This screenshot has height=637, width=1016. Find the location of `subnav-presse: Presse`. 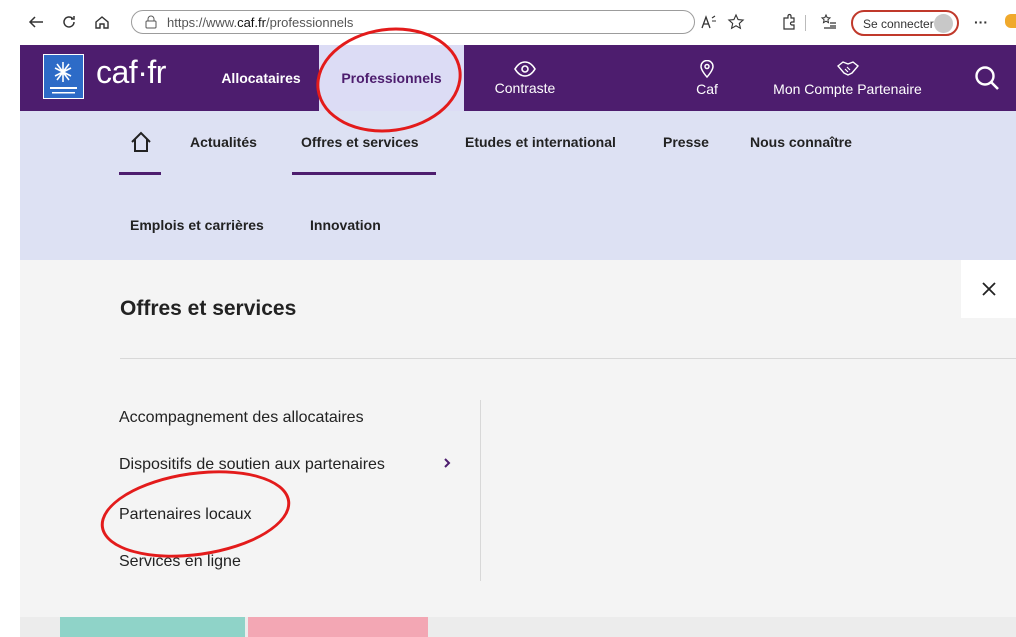

subnav-presse: Presse is located at coordinates (686, 142).